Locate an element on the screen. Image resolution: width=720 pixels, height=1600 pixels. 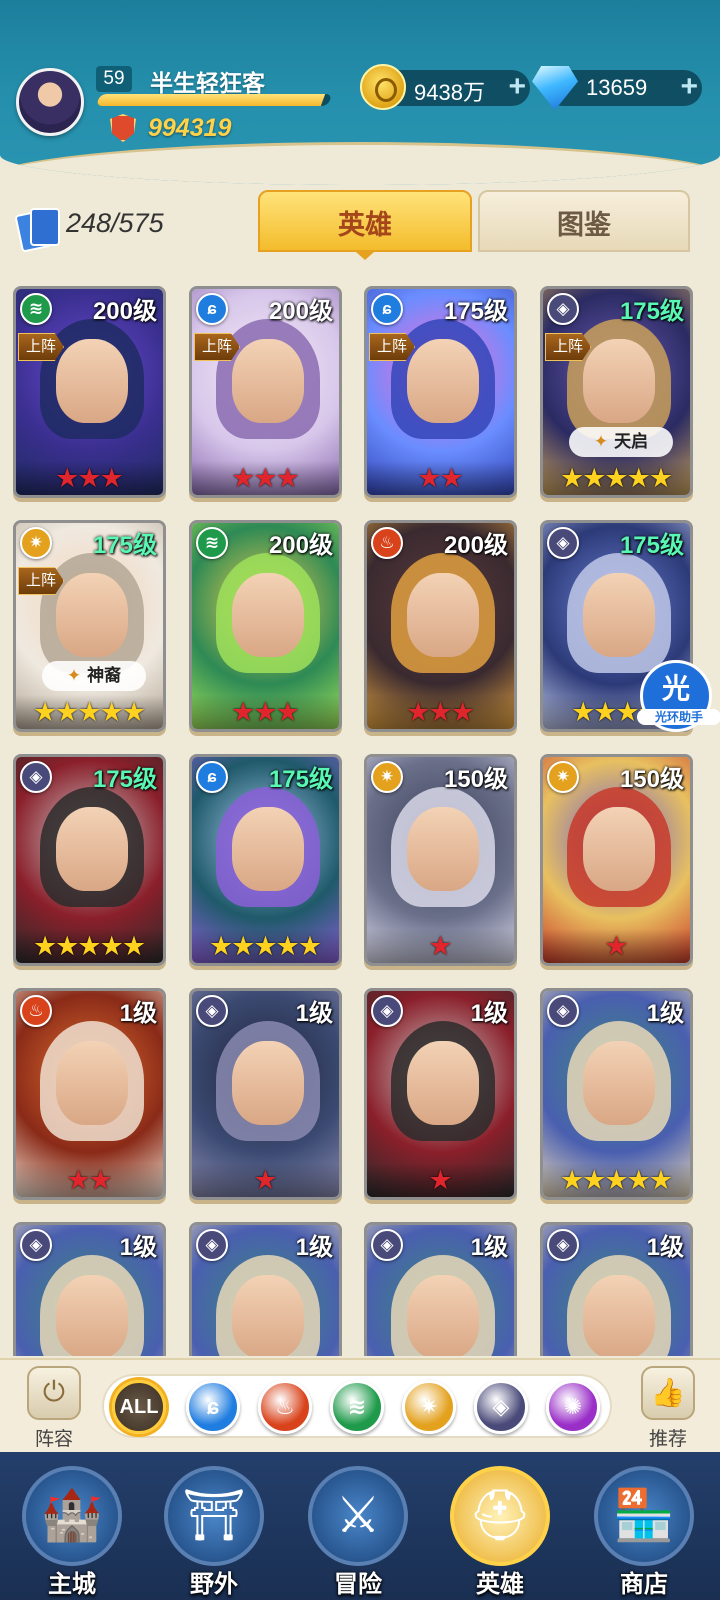
hero-card: ♨ 1级 ★★ is located at coordinates (89, 1094).